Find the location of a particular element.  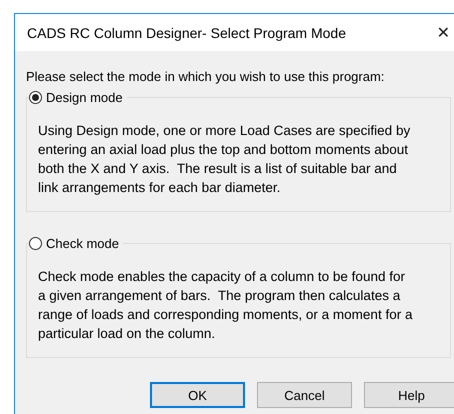

prompt-text: Please select the mode in which you wish to use this program: is located at coordinates (206, 76).